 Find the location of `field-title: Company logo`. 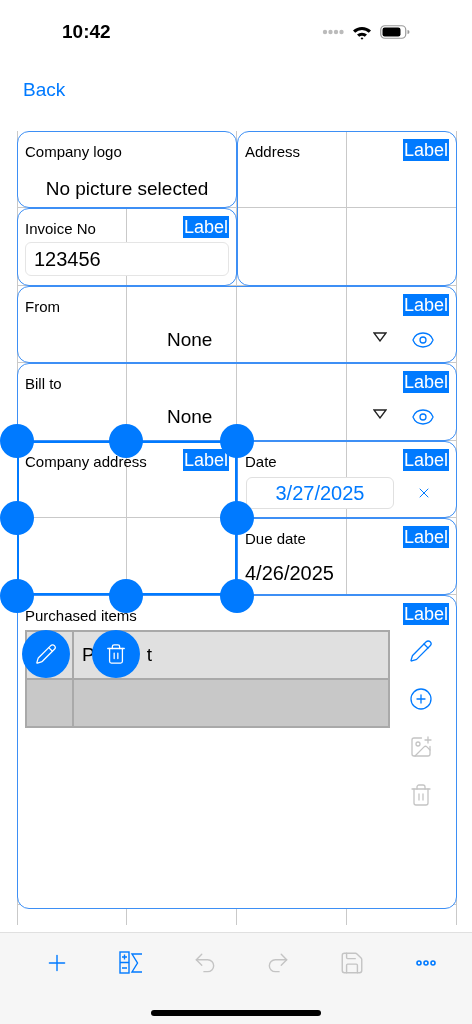

field-title: Company logo is located at coordinates (73, 152).